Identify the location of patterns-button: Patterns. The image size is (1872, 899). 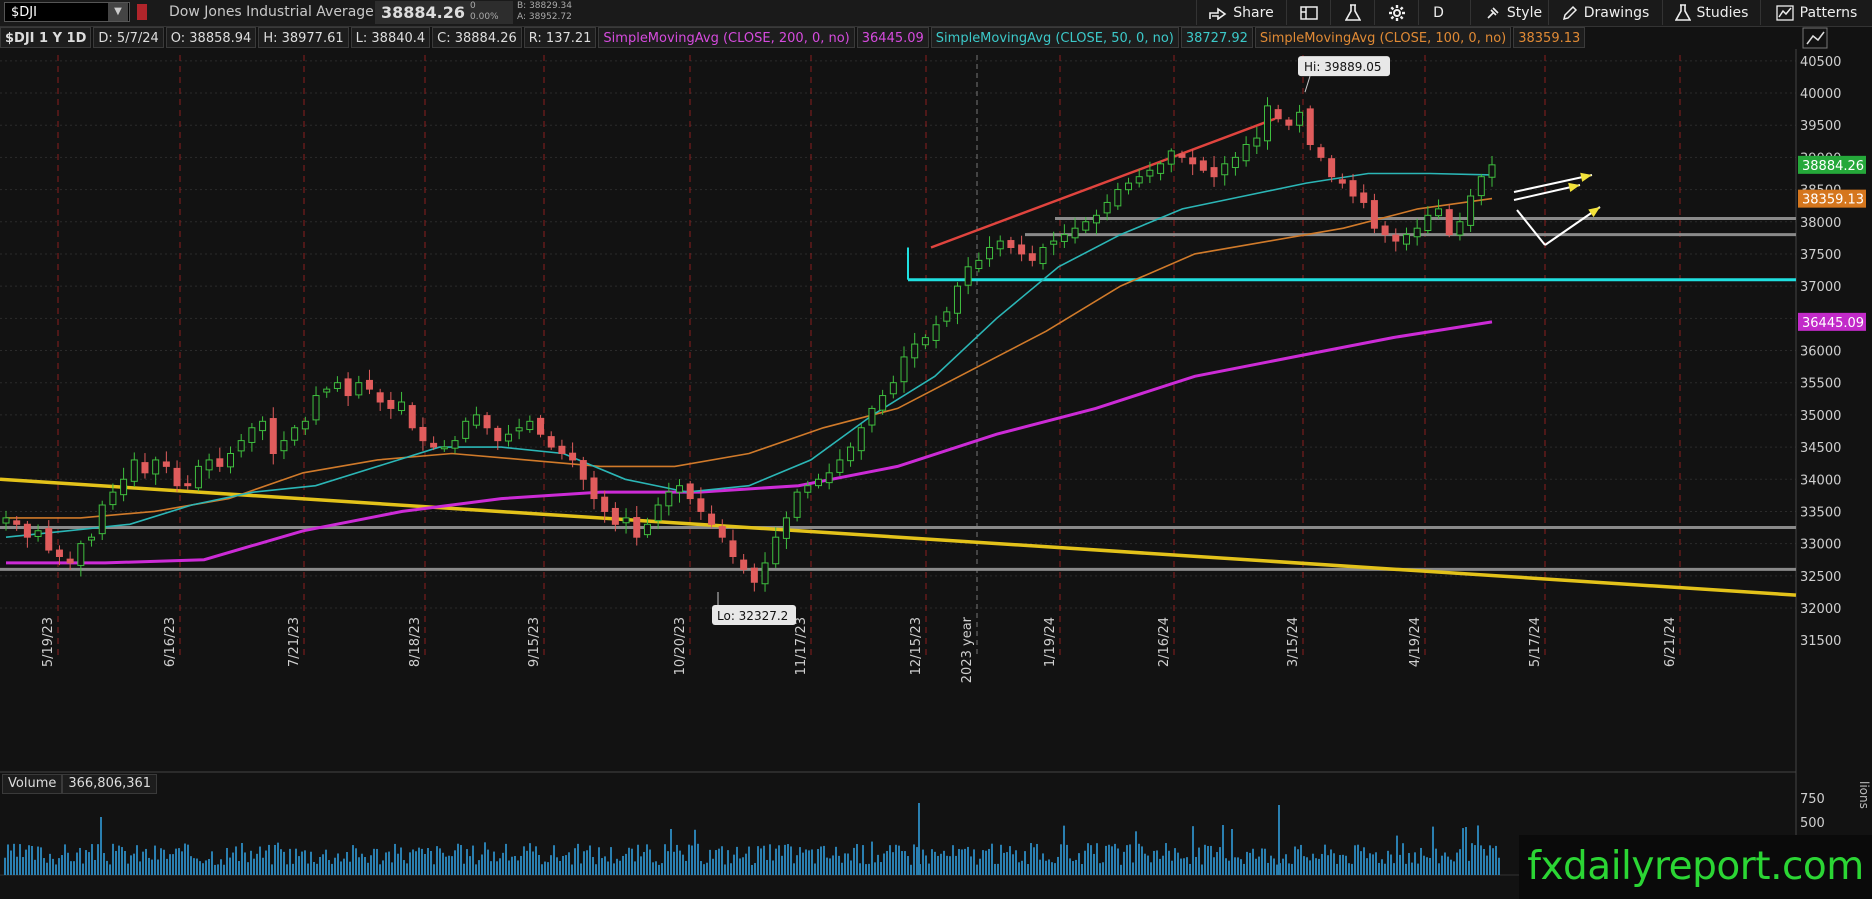
(1816, 12).